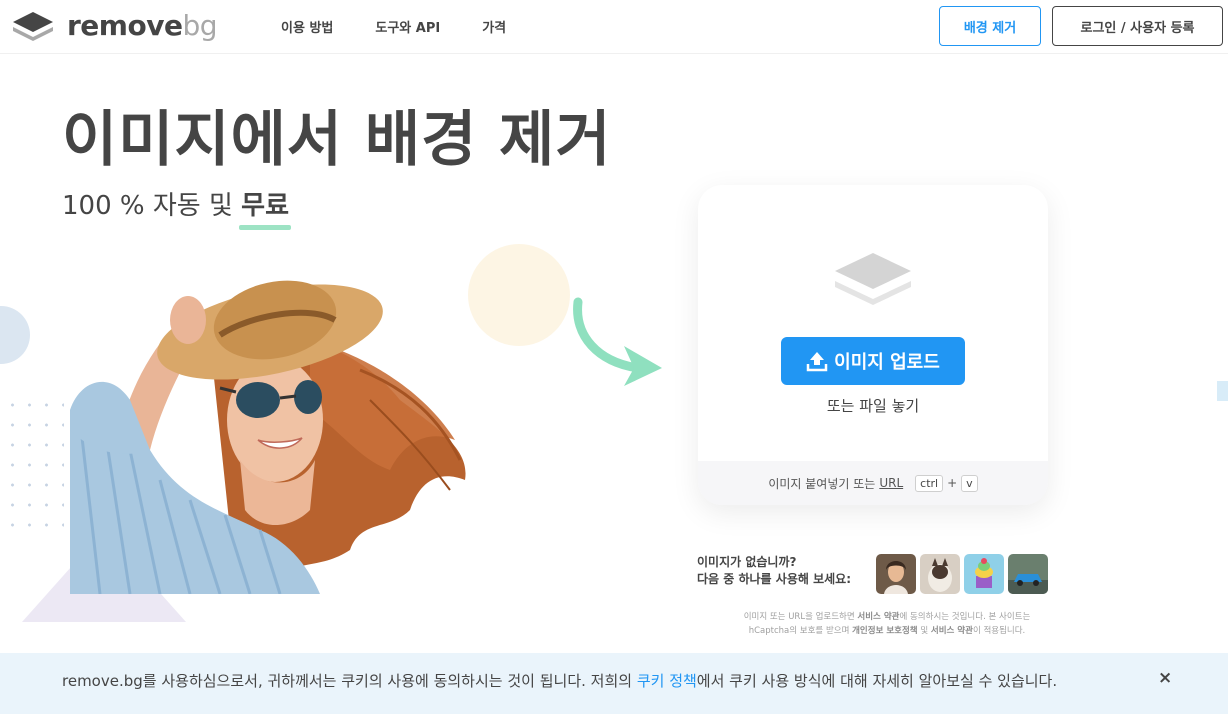  I want to click on remove-background-button: 배경 제거, so click(990, 26).